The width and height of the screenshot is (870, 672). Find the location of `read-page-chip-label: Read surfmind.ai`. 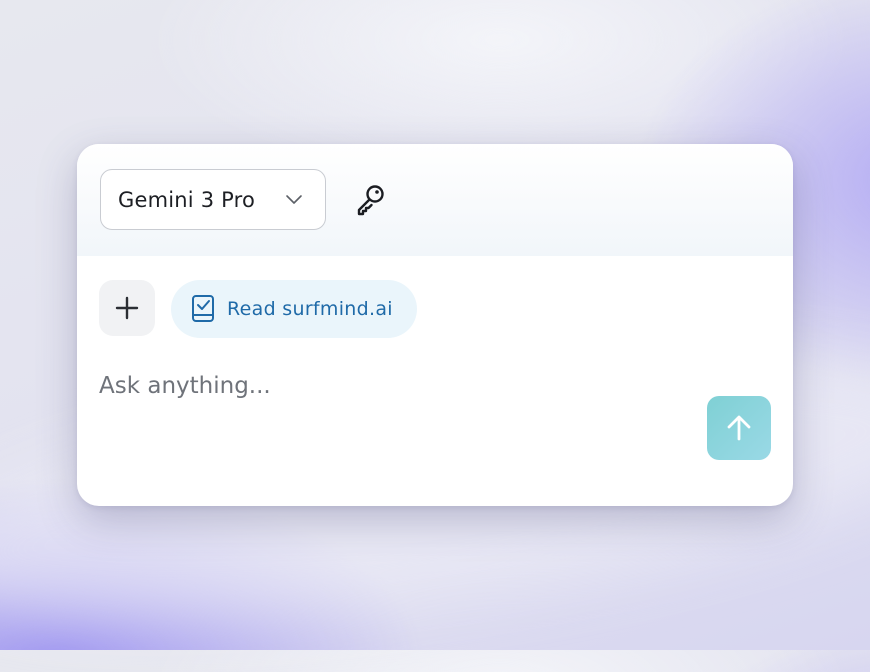

read-page-chip-label: Read surfmind.ai is located at coordinates (310, 309).